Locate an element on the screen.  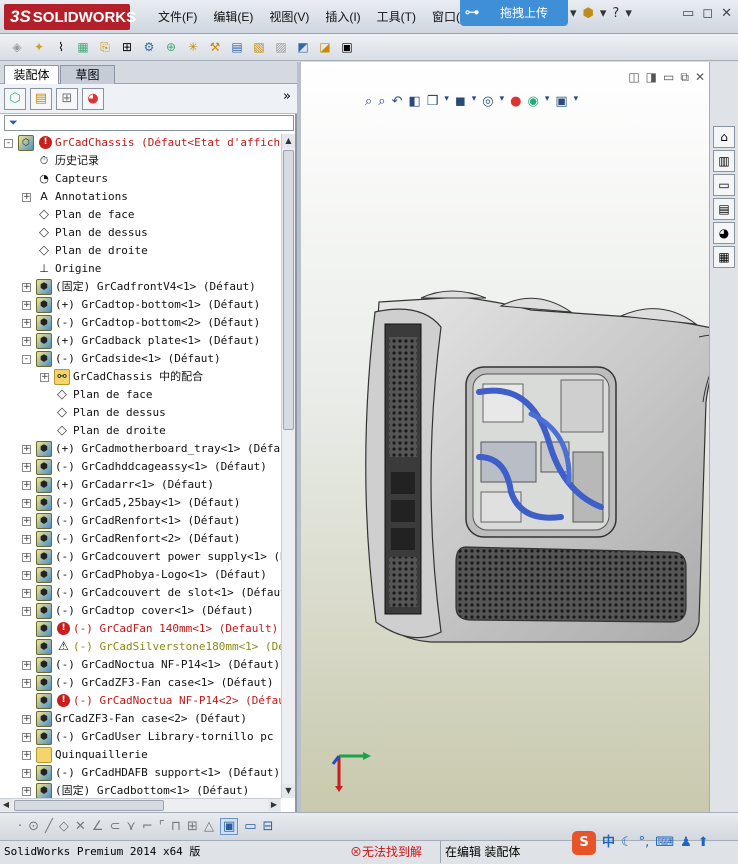
menu-edit: 编辑(E) is located at coordinates (233, 16).